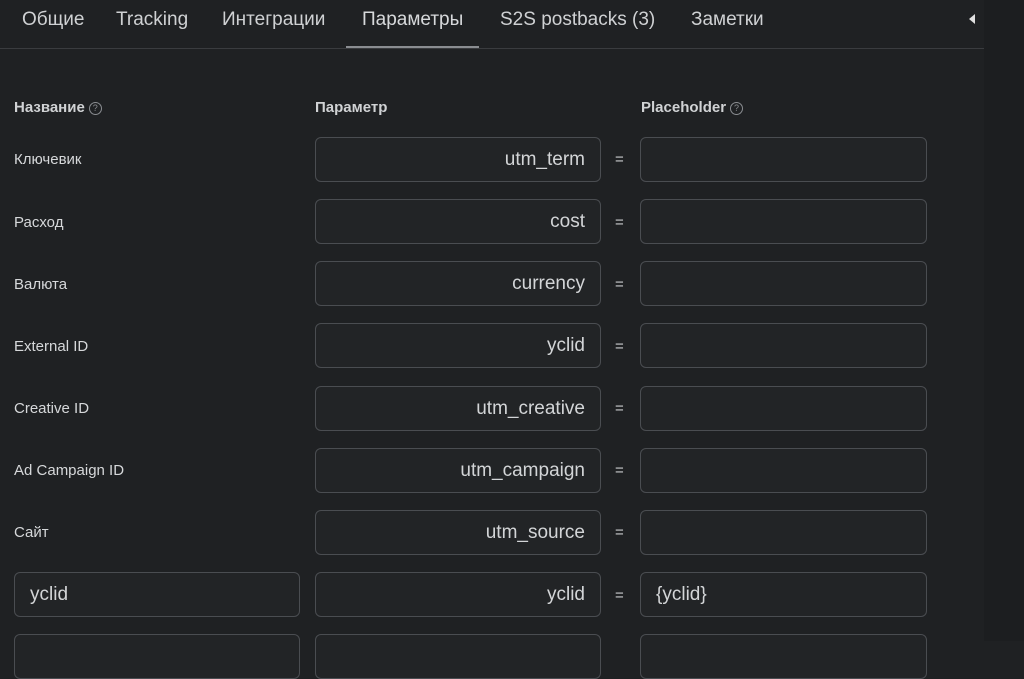 The height and width of the screenshot is (679, 1024). Describe the element at coordinates (152, 23) in the screenshot. I see `tab-tracking: Tracking` at that location.